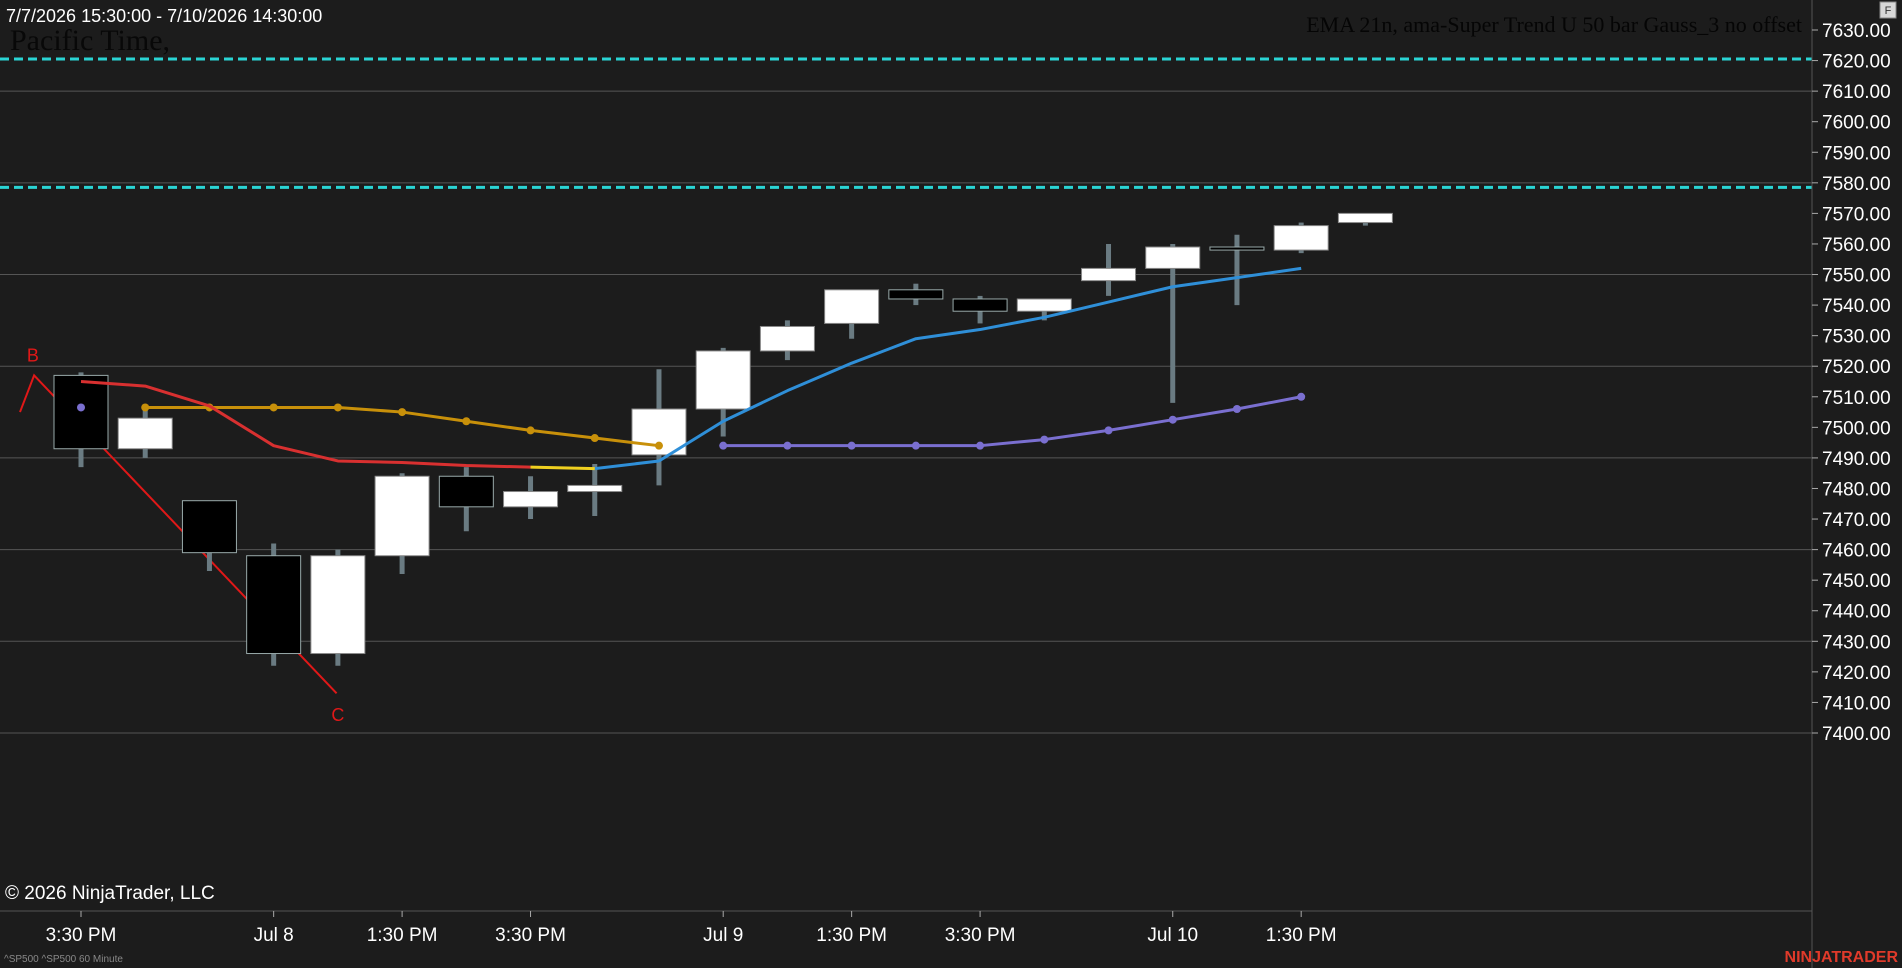 This screenshot has height=968, width=1902. I want to click on time-tick-label: Jul 8, so click(274, 935).